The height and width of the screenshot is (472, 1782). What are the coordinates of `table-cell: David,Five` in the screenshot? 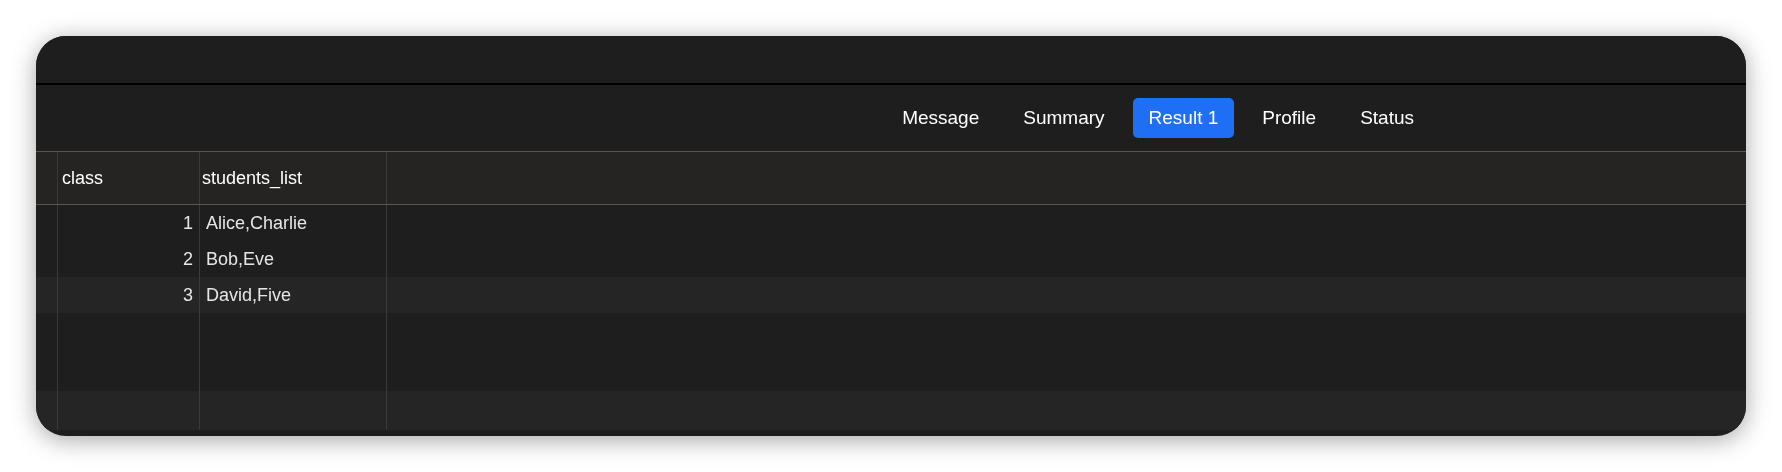 It's located at (293, 295).